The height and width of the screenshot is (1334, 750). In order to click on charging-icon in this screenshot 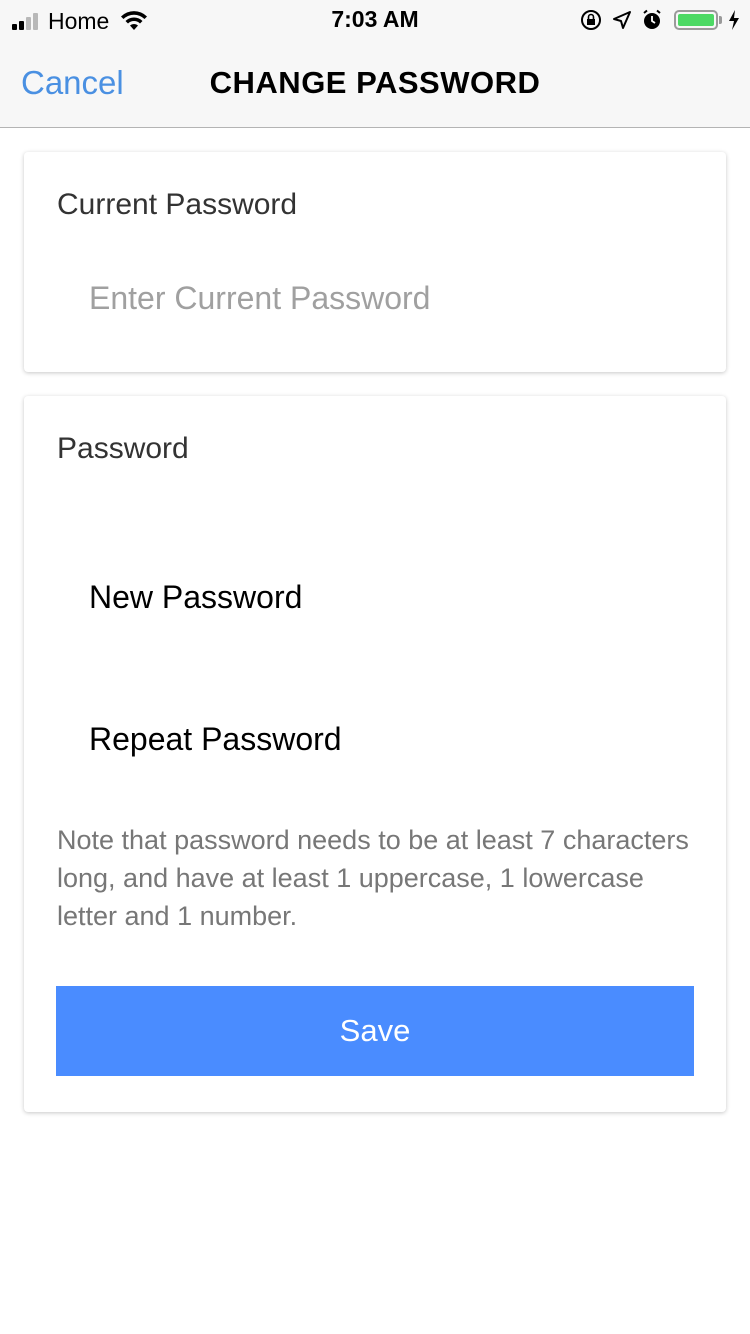, I will do `click(734, 20)`.